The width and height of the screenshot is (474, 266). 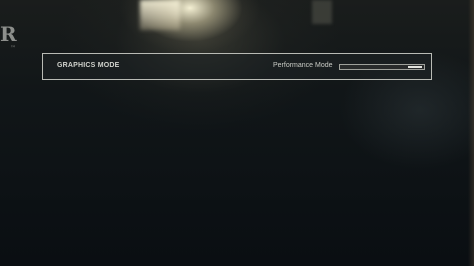 What do you see at coordinates (382, 67) in the screenshot?
I see `graphics-mode-slider` at bounding box center [382, 67].